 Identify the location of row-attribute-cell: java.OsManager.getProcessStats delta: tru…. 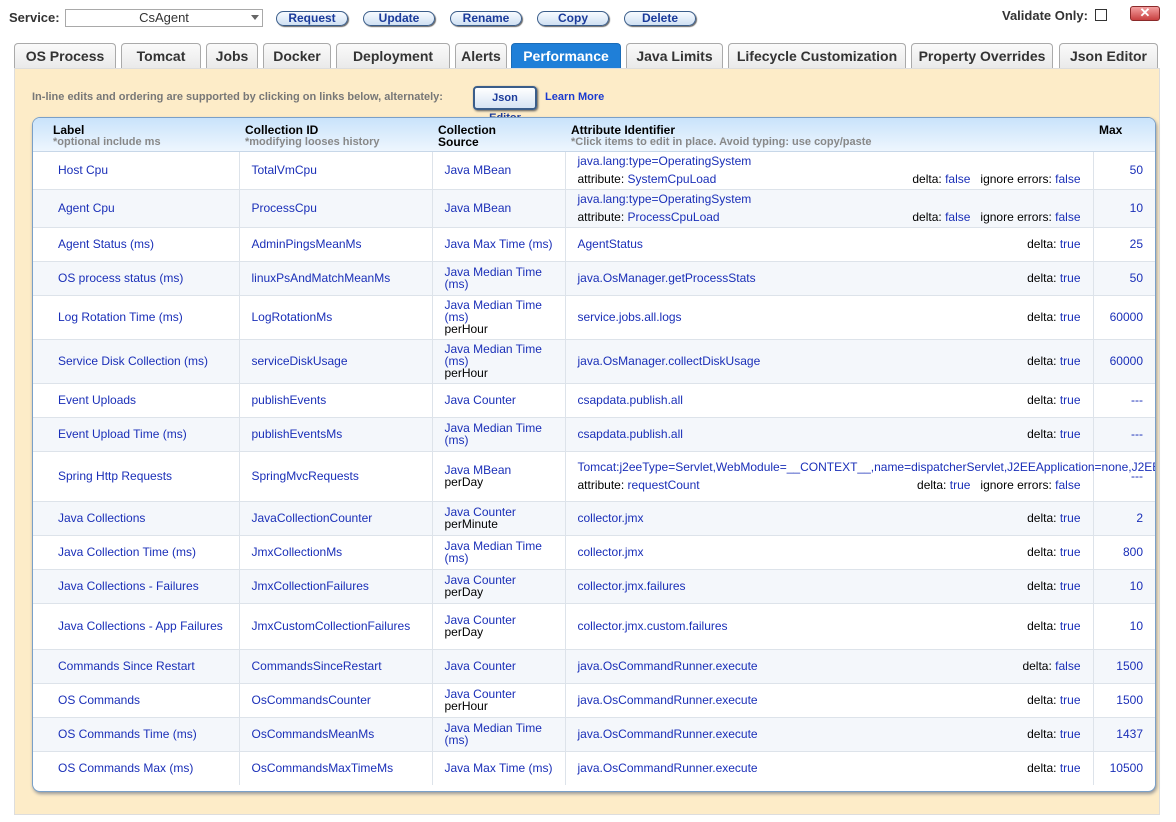
(829, 277).